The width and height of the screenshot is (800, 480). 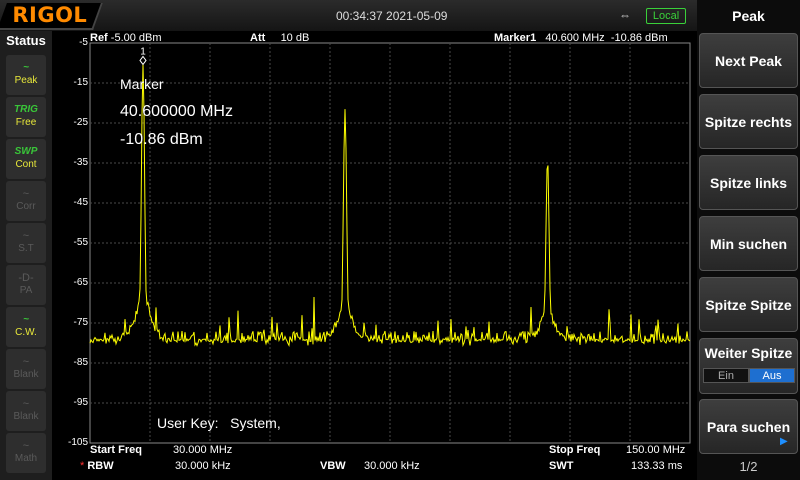 What do you see at coordinates (142, 84) in the screenshot?
I see `marker-overlay-title: Marker` at bounding box center [142, 84].